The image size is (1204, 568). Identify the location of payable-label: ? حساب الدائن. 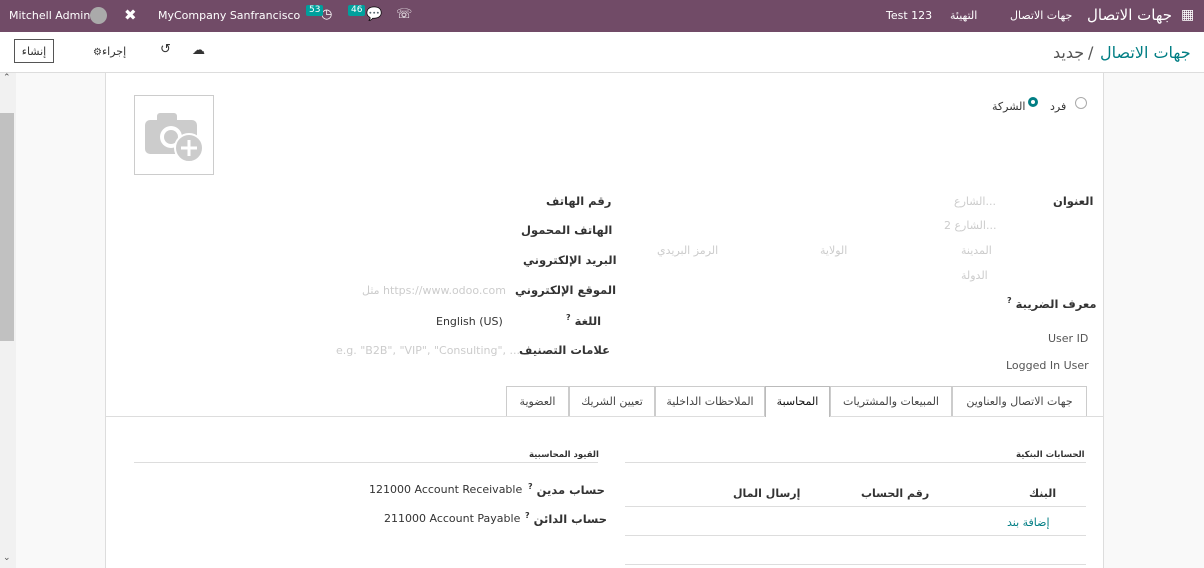
(566, 518).